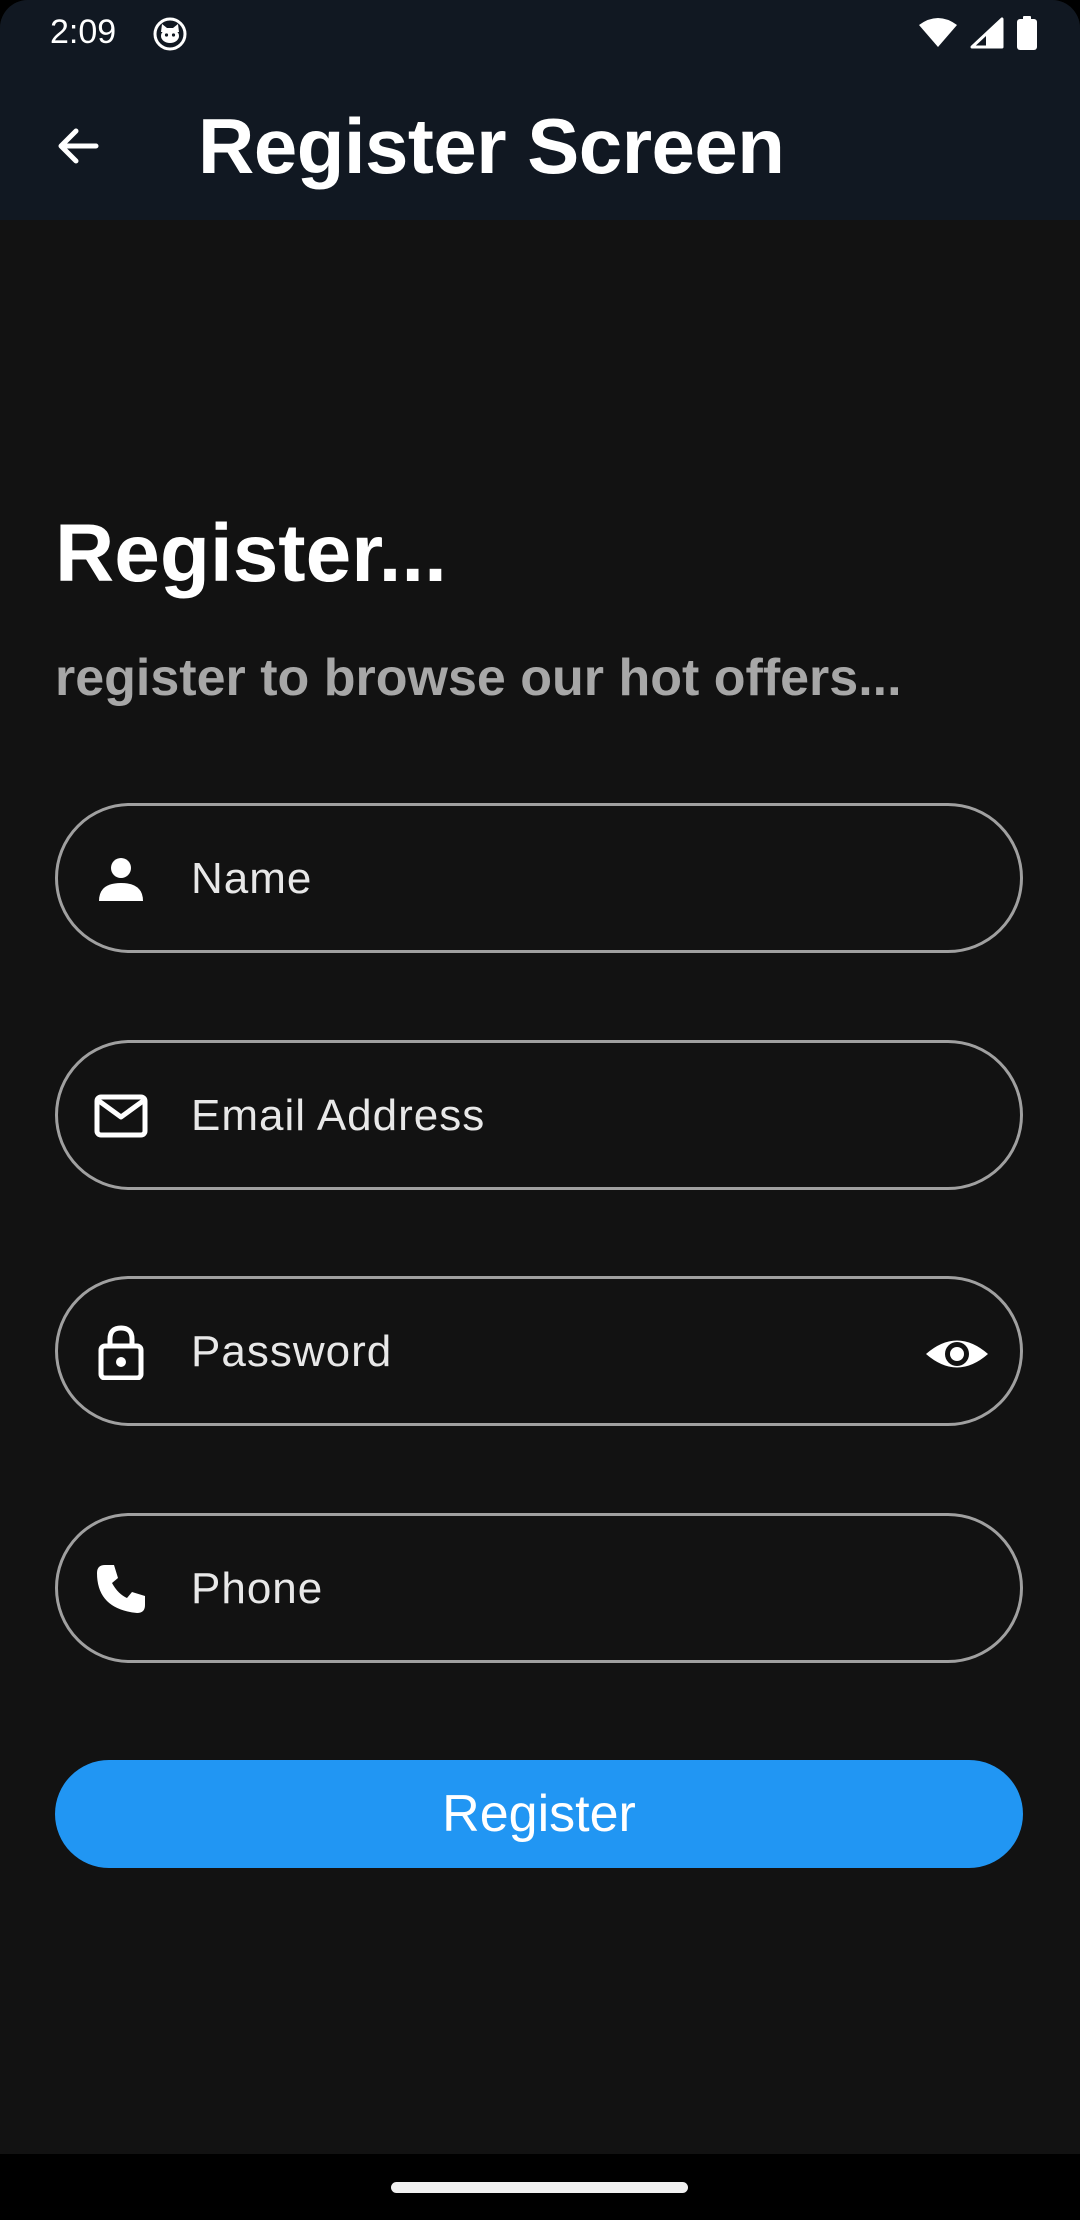  Describe the element at coordinates (121, 879) in the screenshot. I see `person-icon` at that location.